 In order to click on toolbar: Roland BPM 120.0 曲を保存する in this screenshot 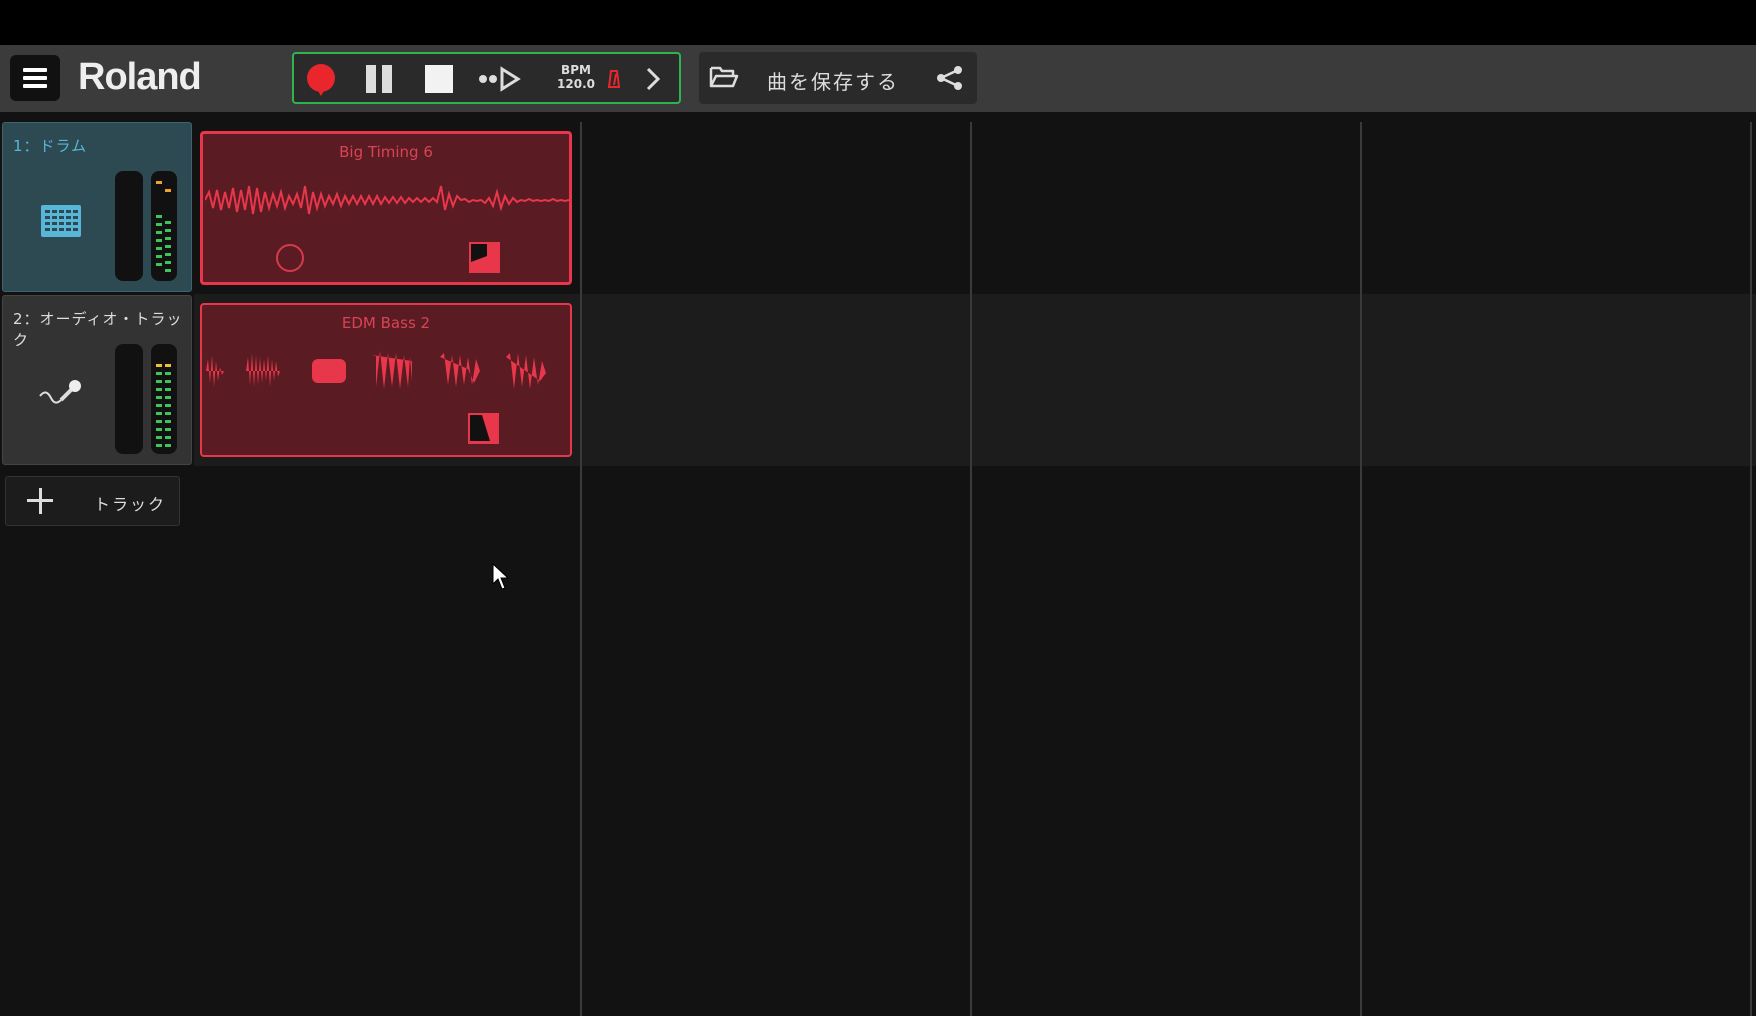, I will do `click(878, 78)`.